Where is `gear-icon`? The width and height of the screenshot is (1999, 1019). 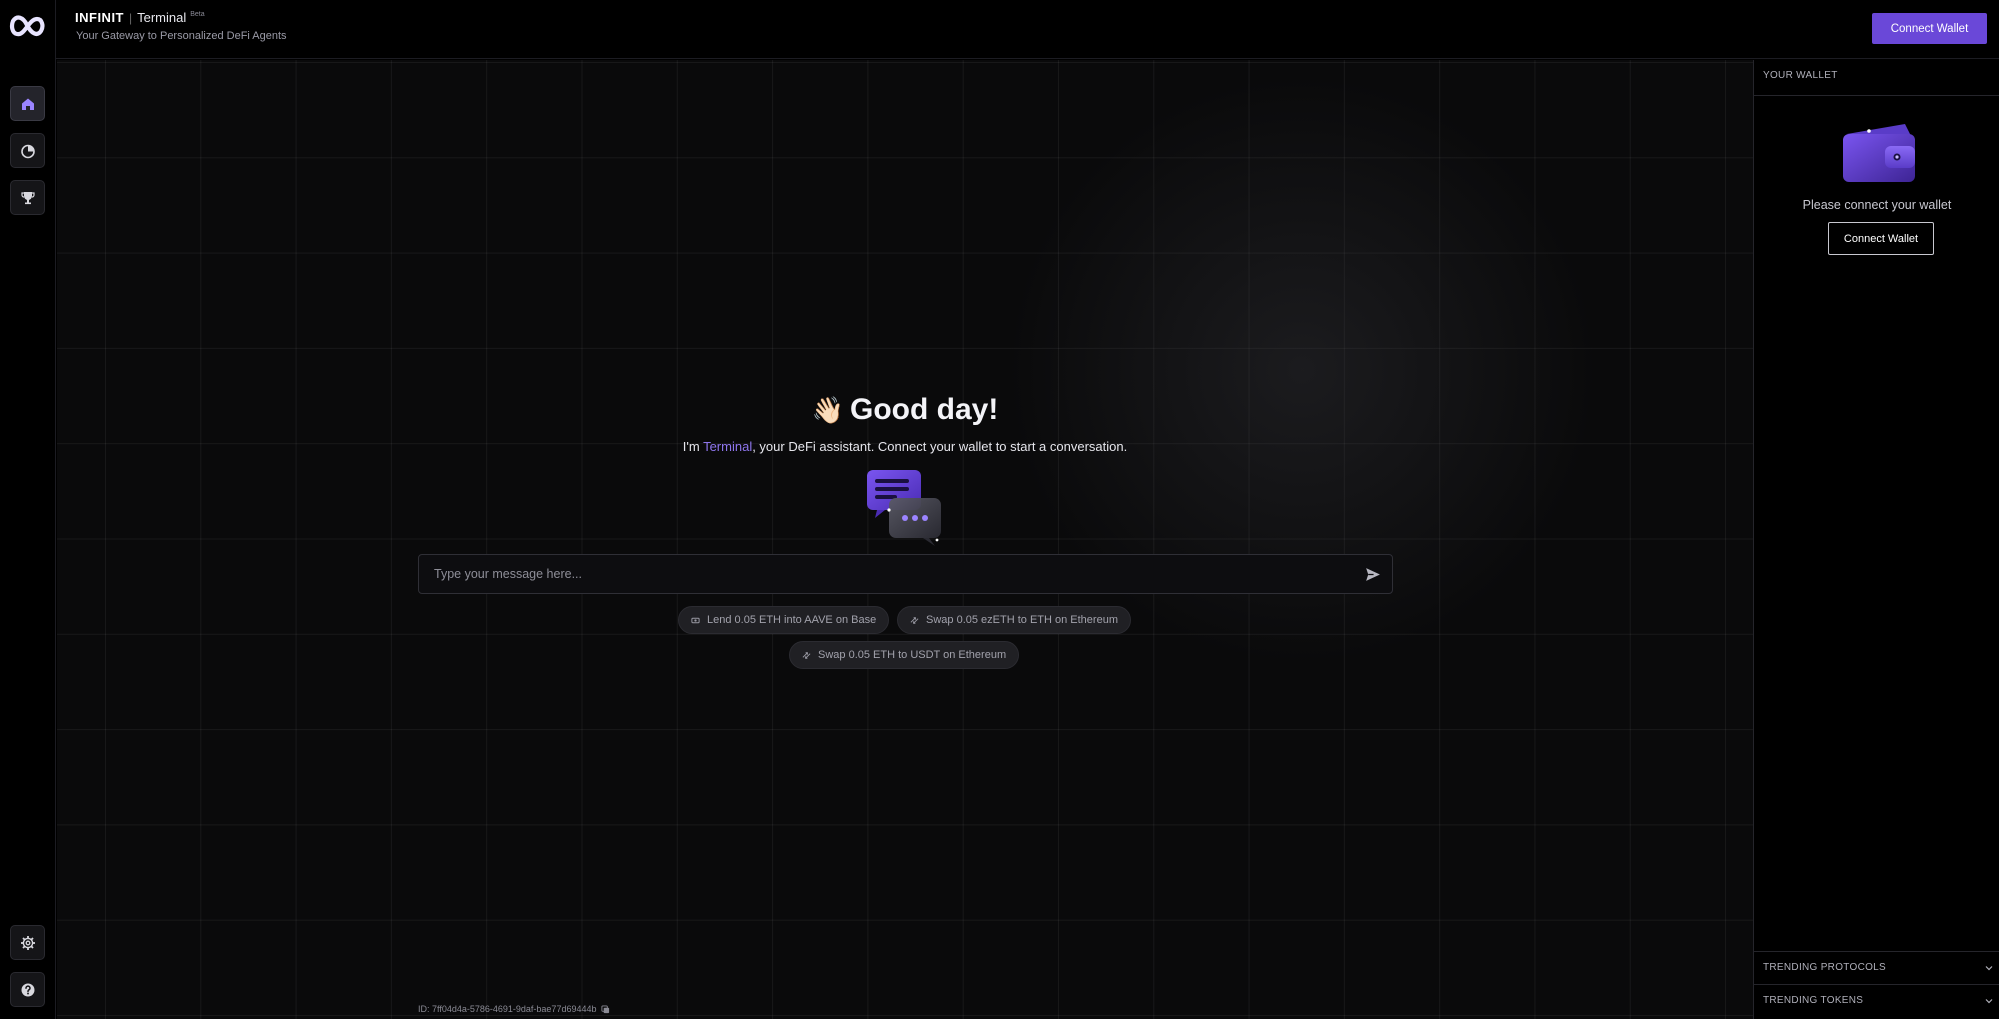
gear-icon is located at coordinates (27, 942).